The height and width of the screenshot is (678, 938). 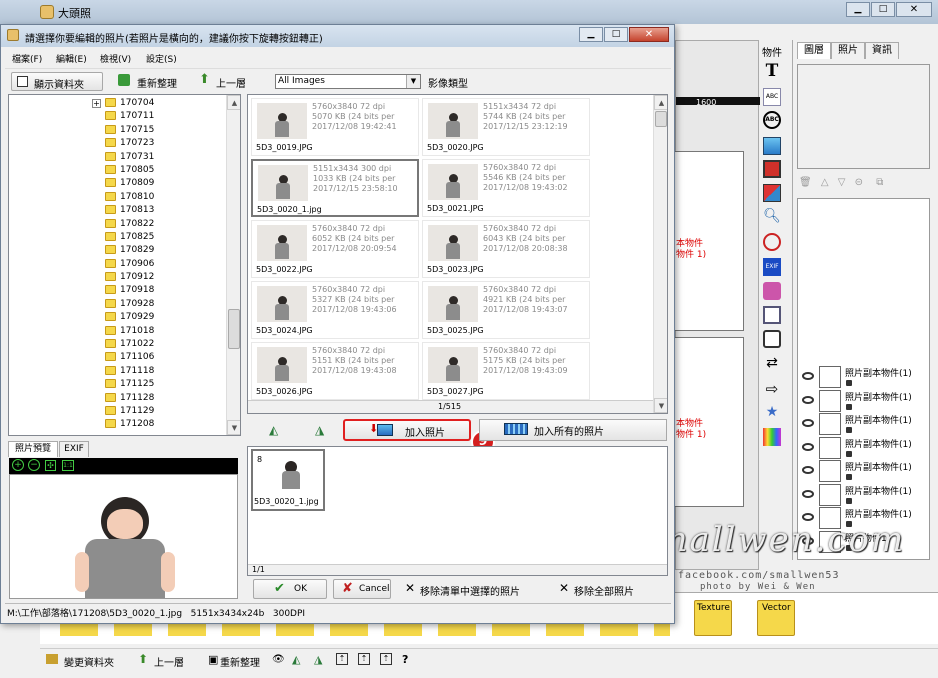 What do you see at coordinates (33, 449) in the screenshot?
I see `tab-photo-preview: 照片預覽` at bounding box center [33, 449].